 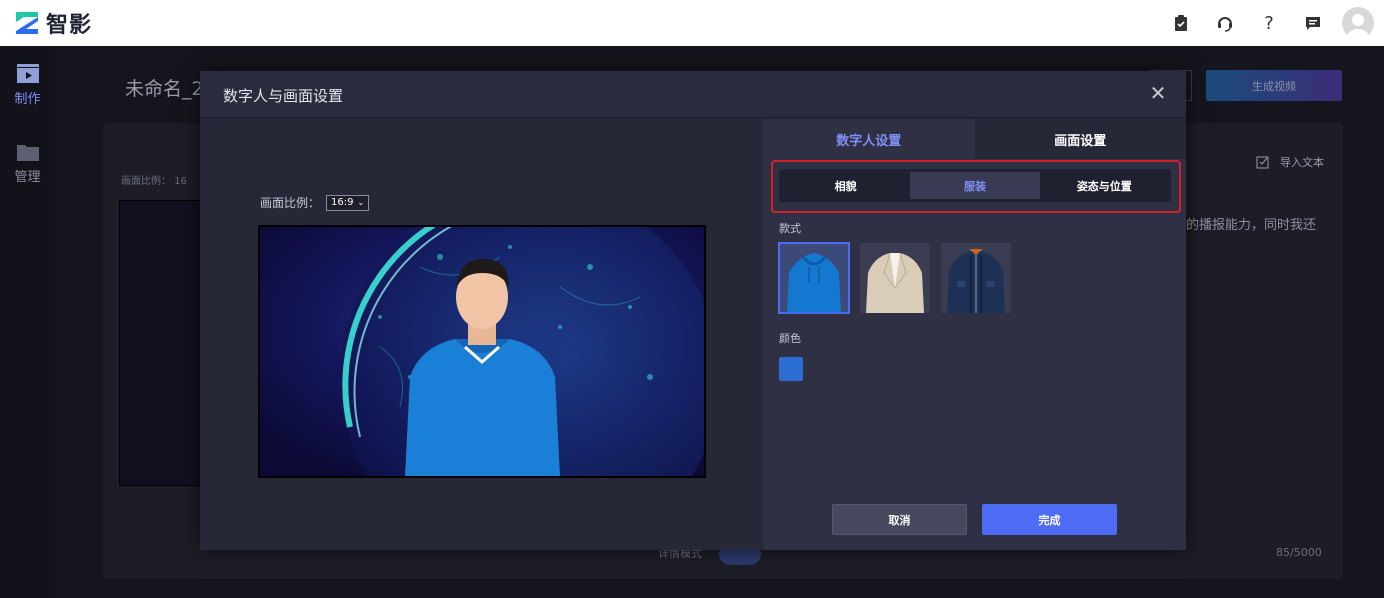 What do you see at coordinates (693, 94) in the screenshot?
I see `modal-header: 数字人与画面设置 ✕` at bounding box center [693, 94].